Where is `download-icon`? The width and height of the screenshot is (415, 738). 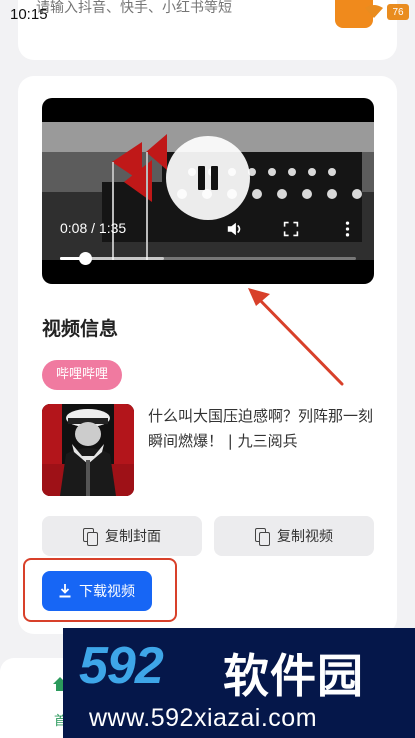
download-icon is located at coordinates (65, 591).